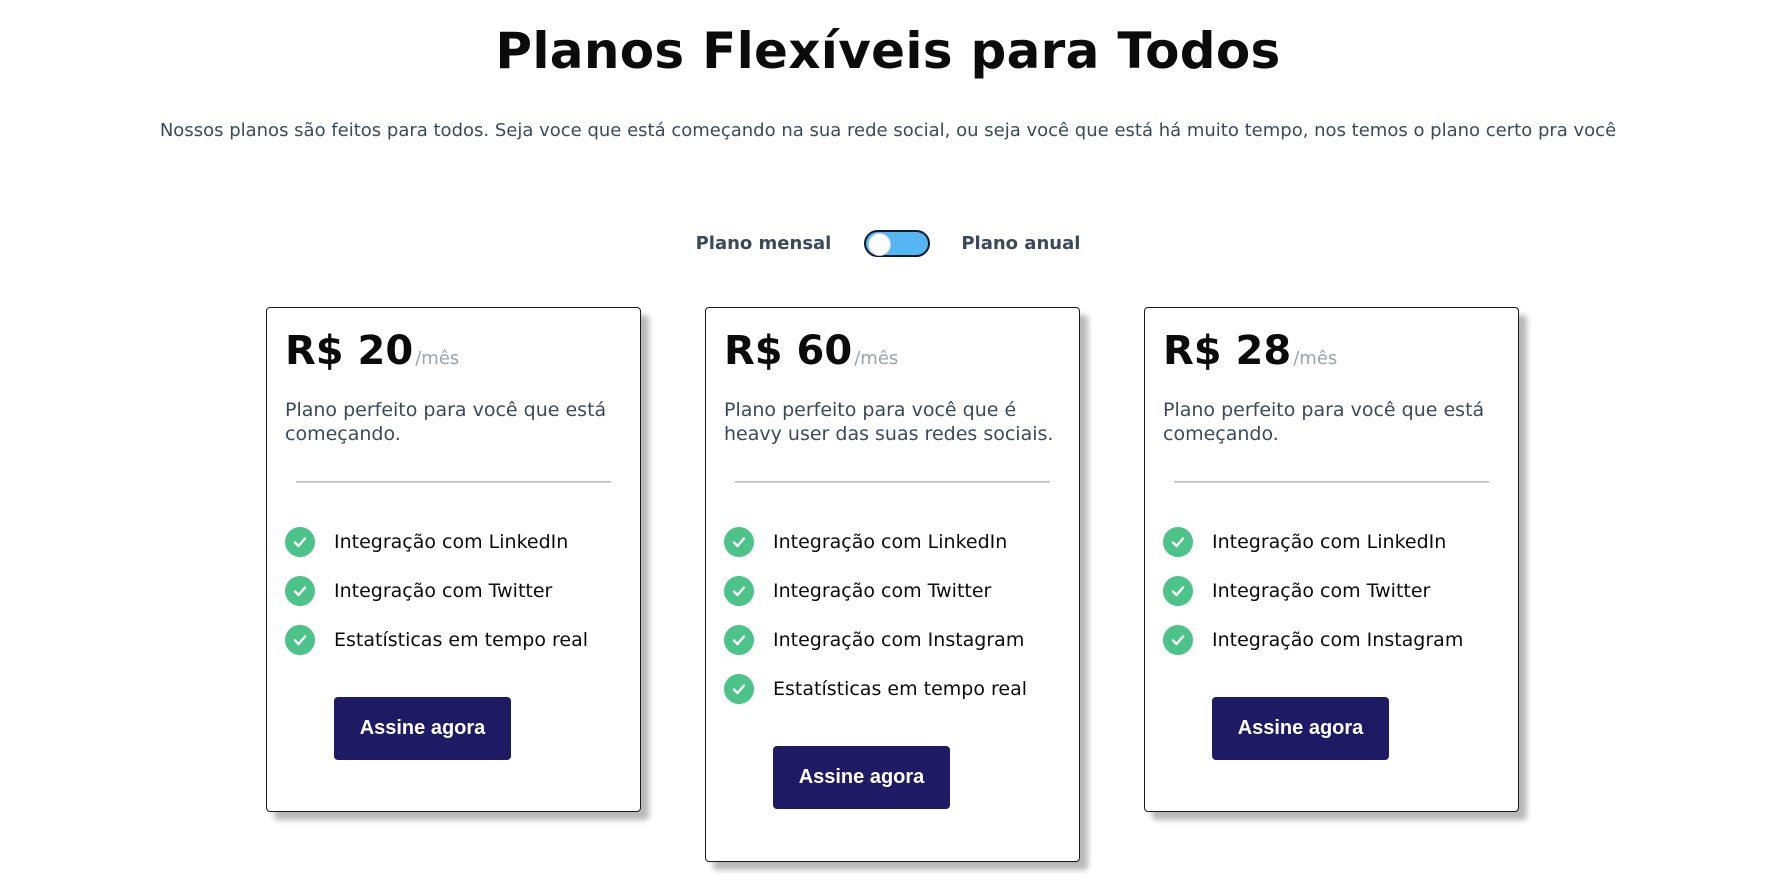  I want to click on price-row: R$ 28 /mês, so click(1331, 357).